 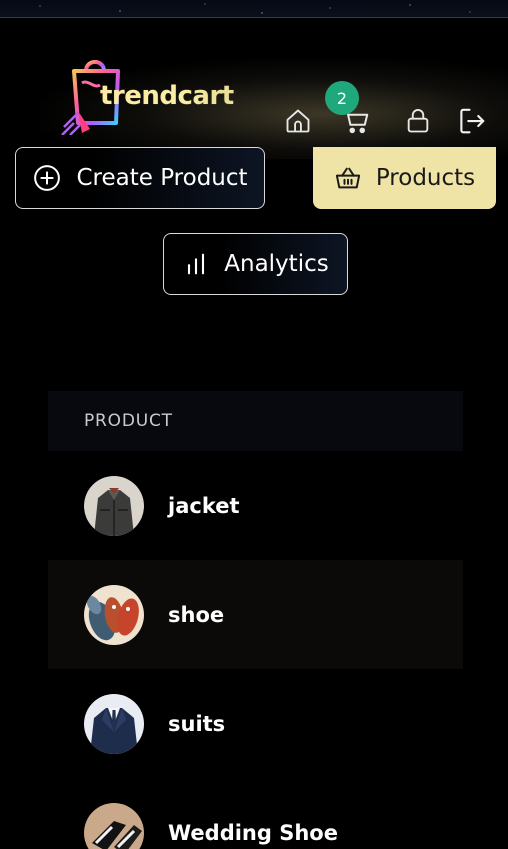 What do you see at coordinates (196, 614) in the screenshot?
I see `product-name: shoe` at bounding box center [196, 614].